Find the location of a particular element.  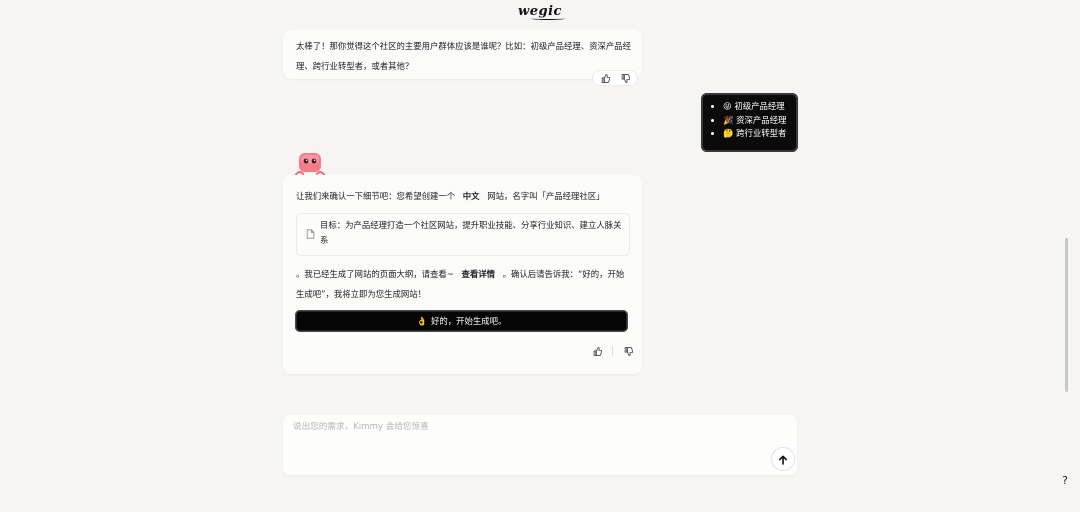

language-highlight: 中文 is located at coordinates (471, 196).